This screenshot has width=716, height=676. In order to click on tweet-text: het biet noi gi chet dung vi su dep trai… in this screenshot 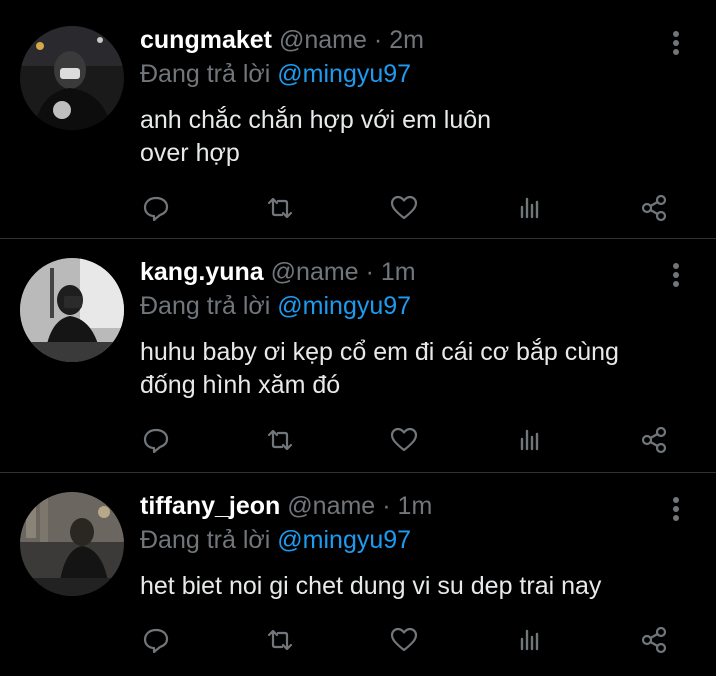, I will do `click(420, 586)`.